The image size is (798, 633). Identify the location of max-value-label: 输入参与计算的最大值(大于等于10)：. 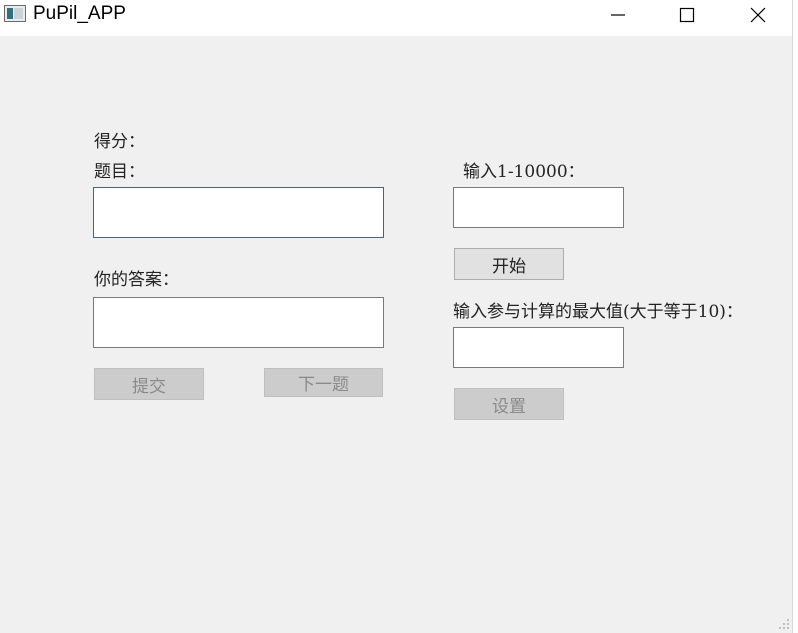
(598, 312).